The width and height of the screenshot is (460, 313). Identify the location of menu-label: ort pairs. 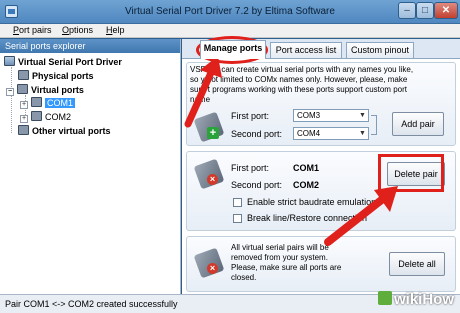
(35, 30).